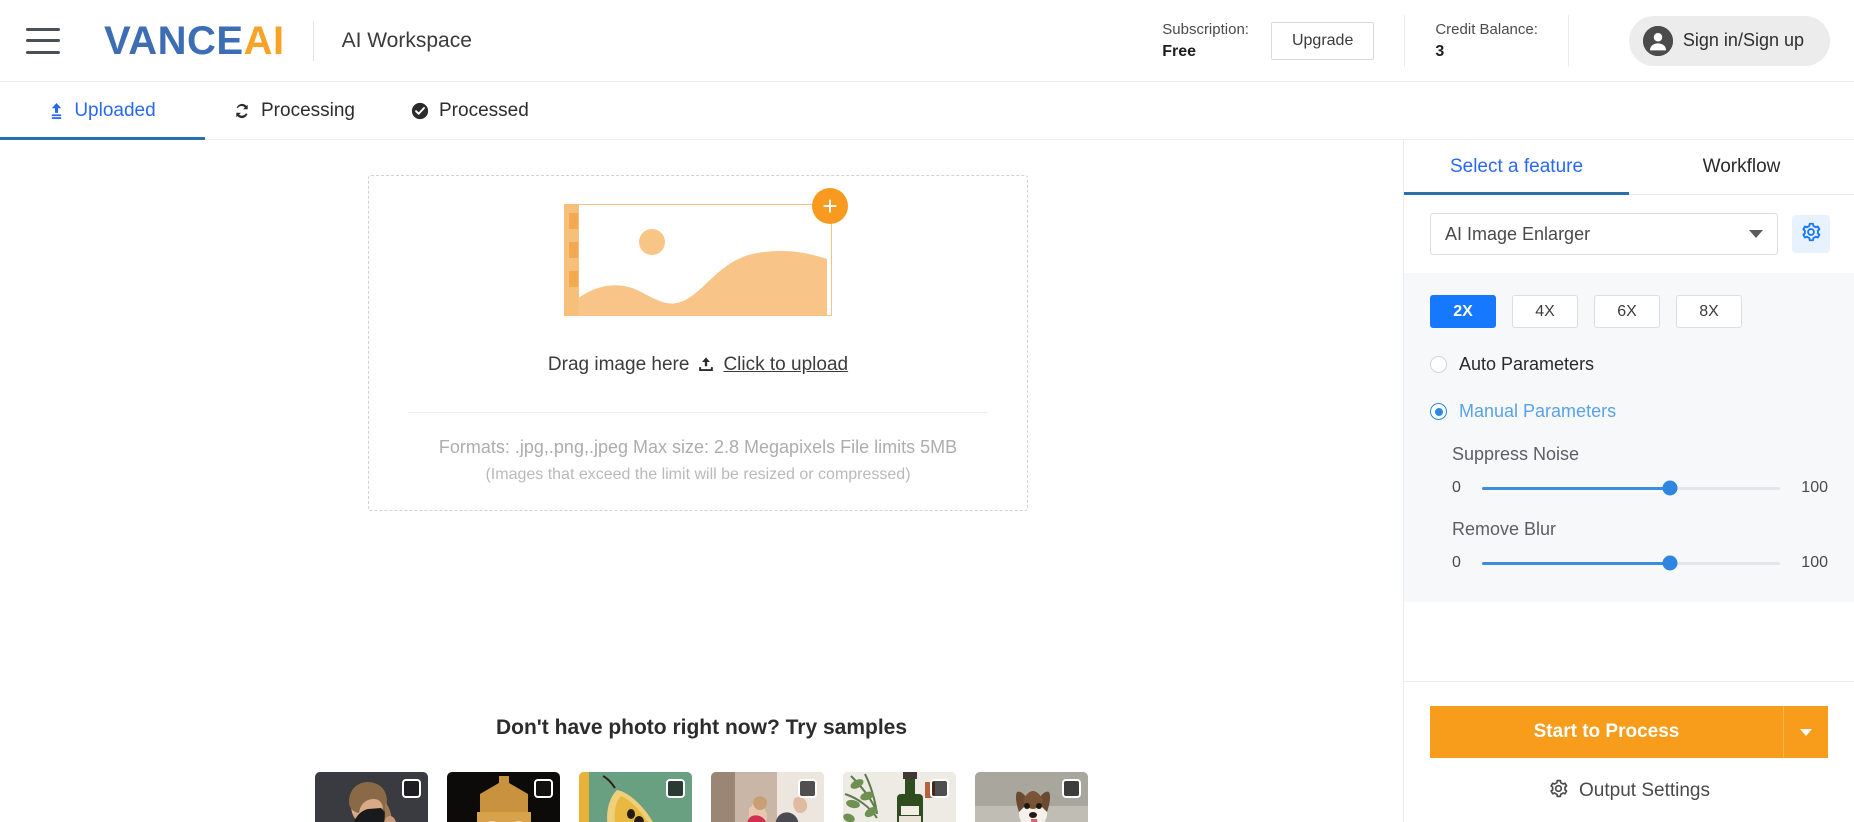 This screenshot has width=1854, height=822. Describe the element at coordinates (1629, 411) in the screenshot. I see `radio-manual-parameters: Manual Parameters` at that location.